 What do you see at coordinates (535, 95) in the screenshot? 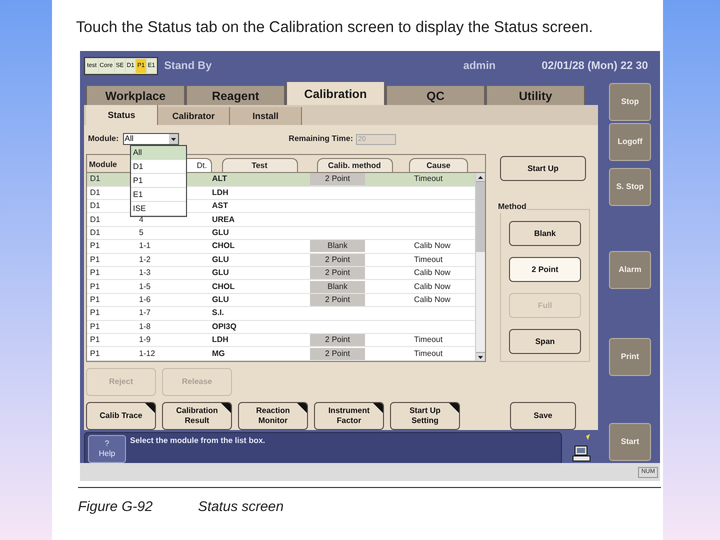
I see `main-tab: Utility` at bounding box center [535, 95].